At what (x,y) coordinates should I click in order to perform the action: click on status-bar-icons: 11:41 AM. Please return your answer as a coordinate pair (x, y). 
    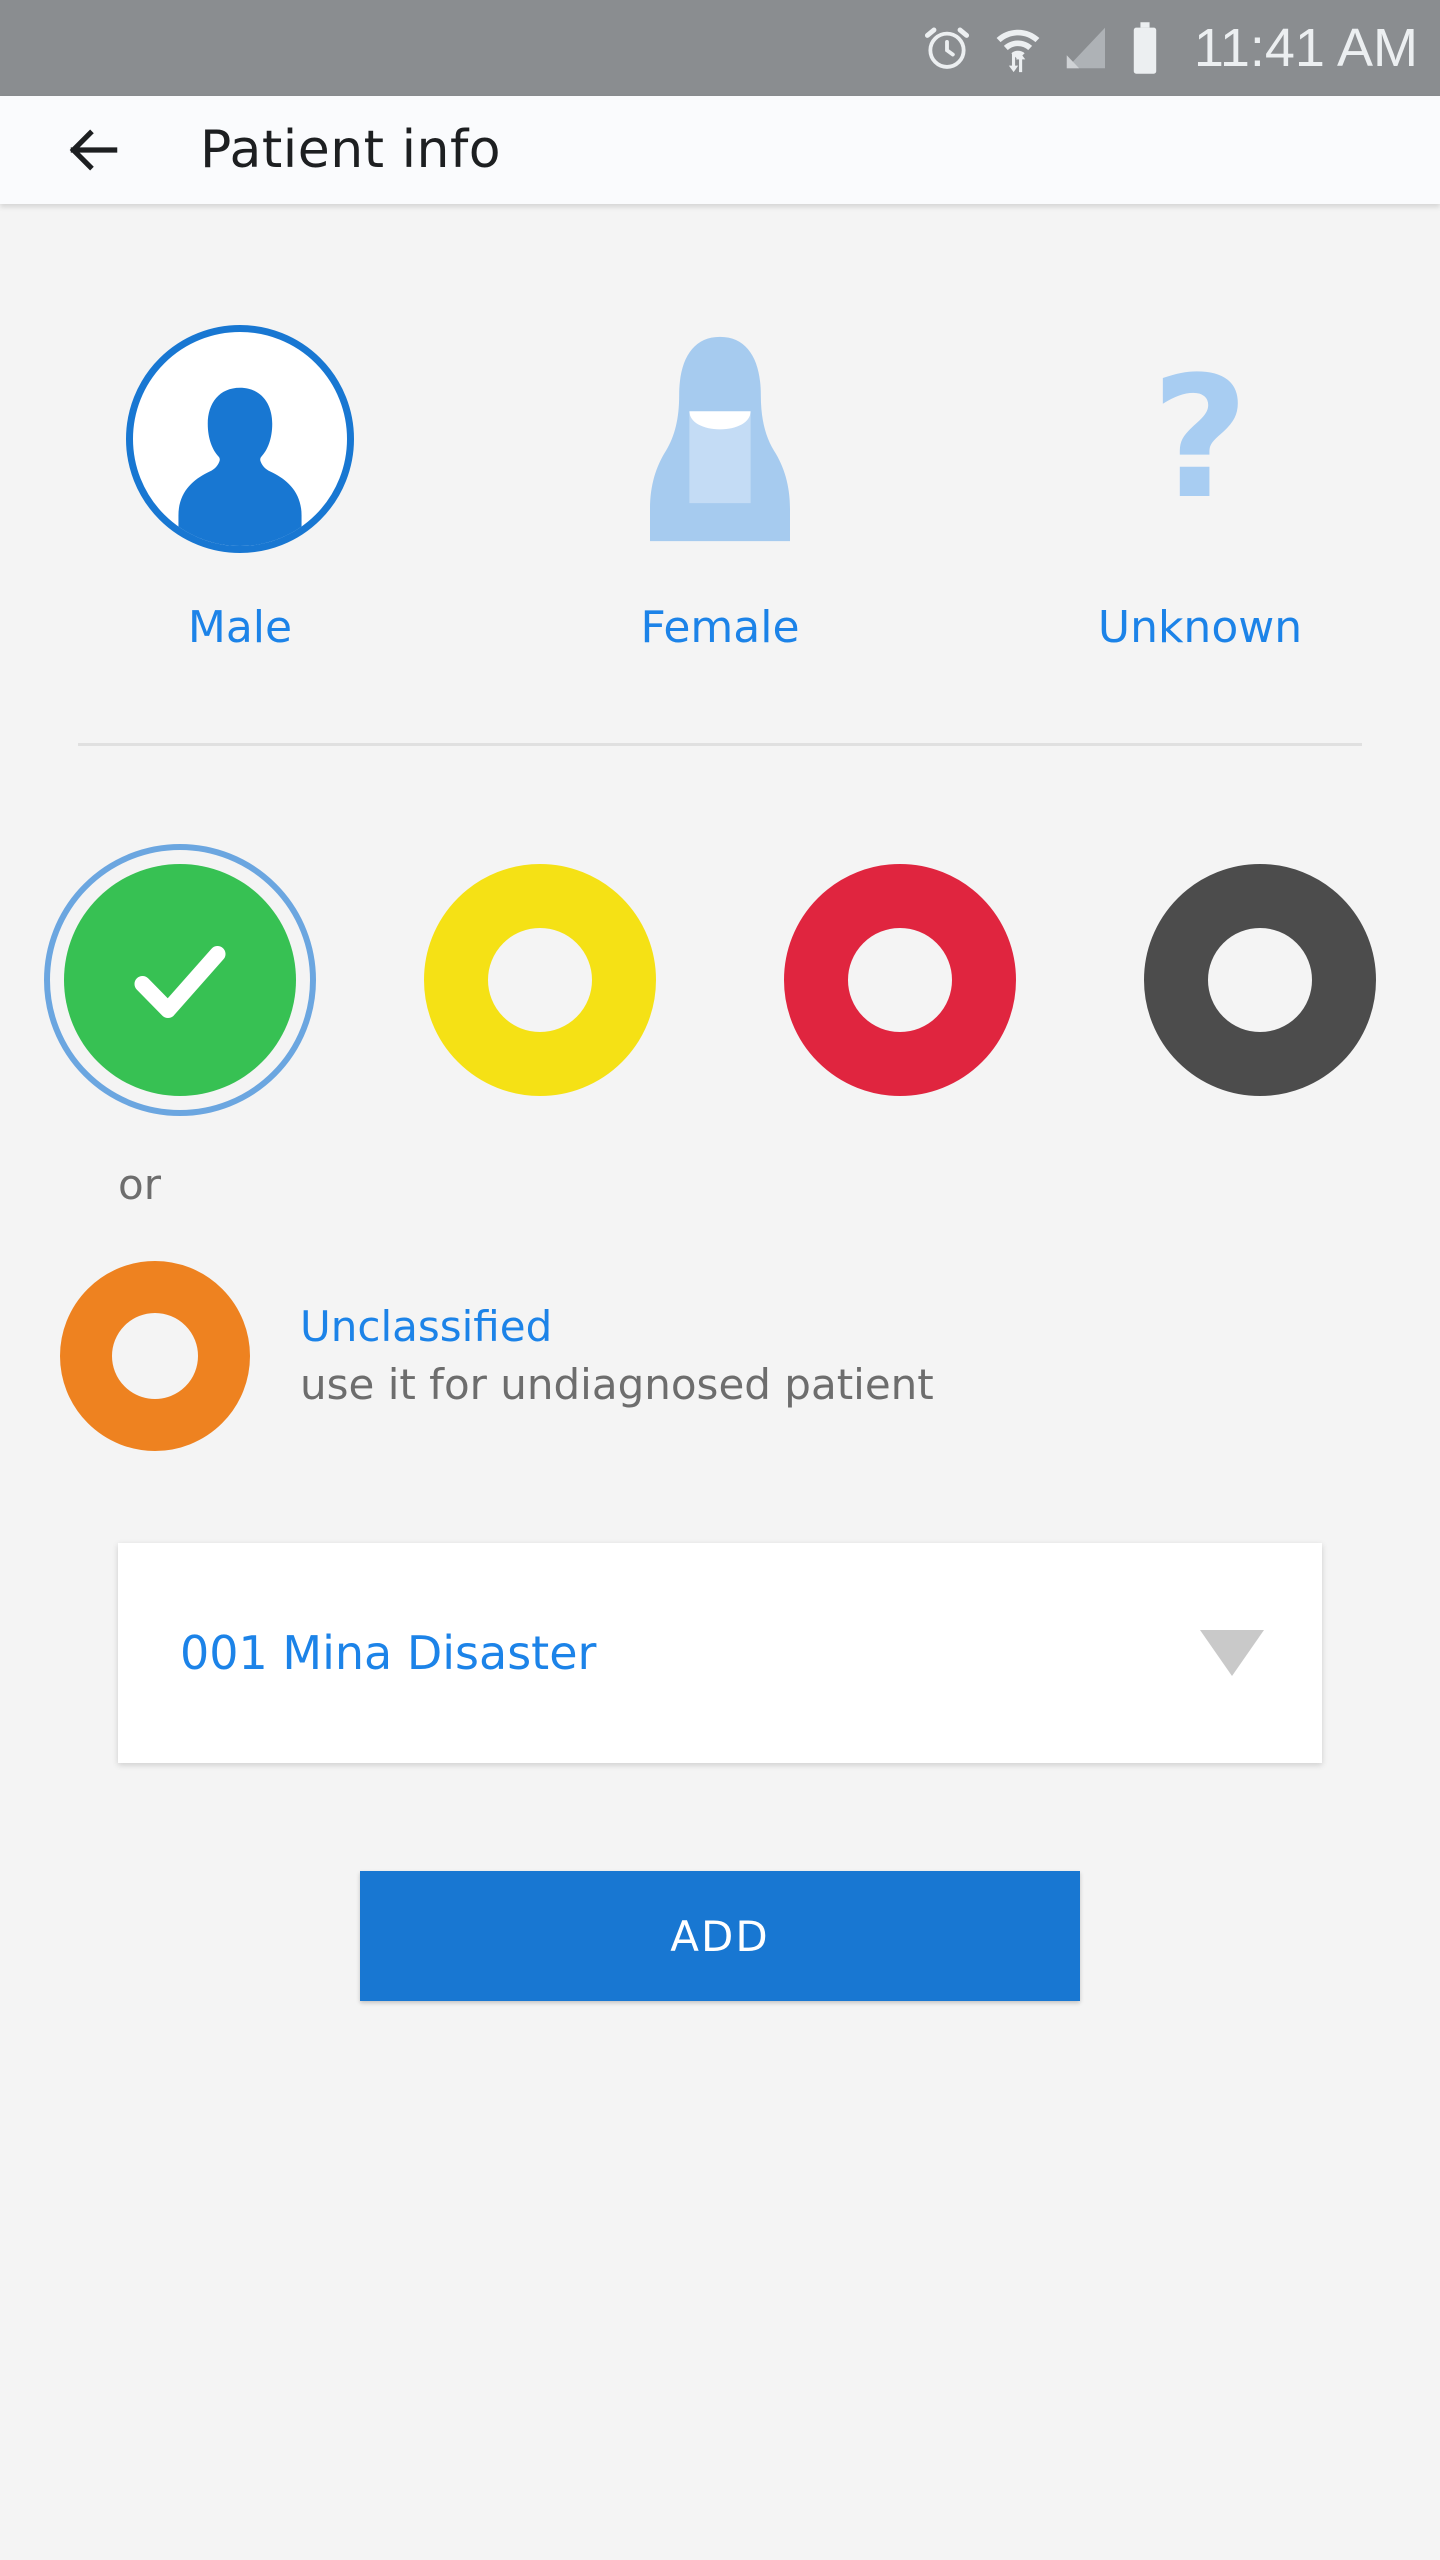
    Looking at the image, I should click on (1169, 48).